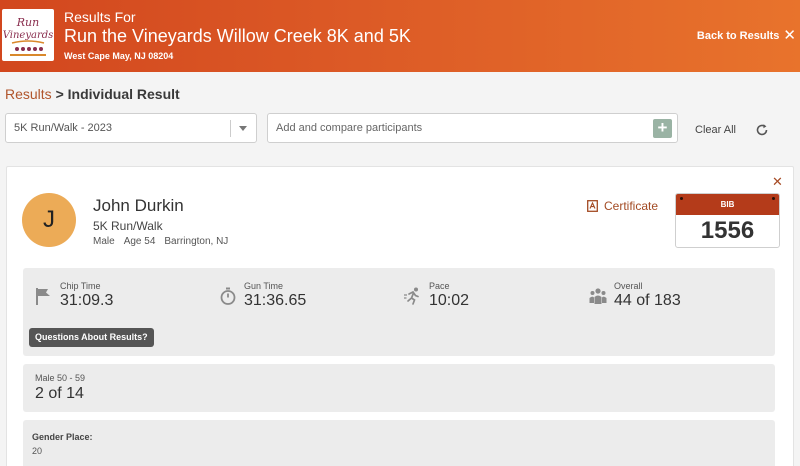 This screenshot has height=466, width=800. Describe the element at coordinates (91, 337) in the screenshot. I see `questions-about-results-button: Questions About Results?` at that location.